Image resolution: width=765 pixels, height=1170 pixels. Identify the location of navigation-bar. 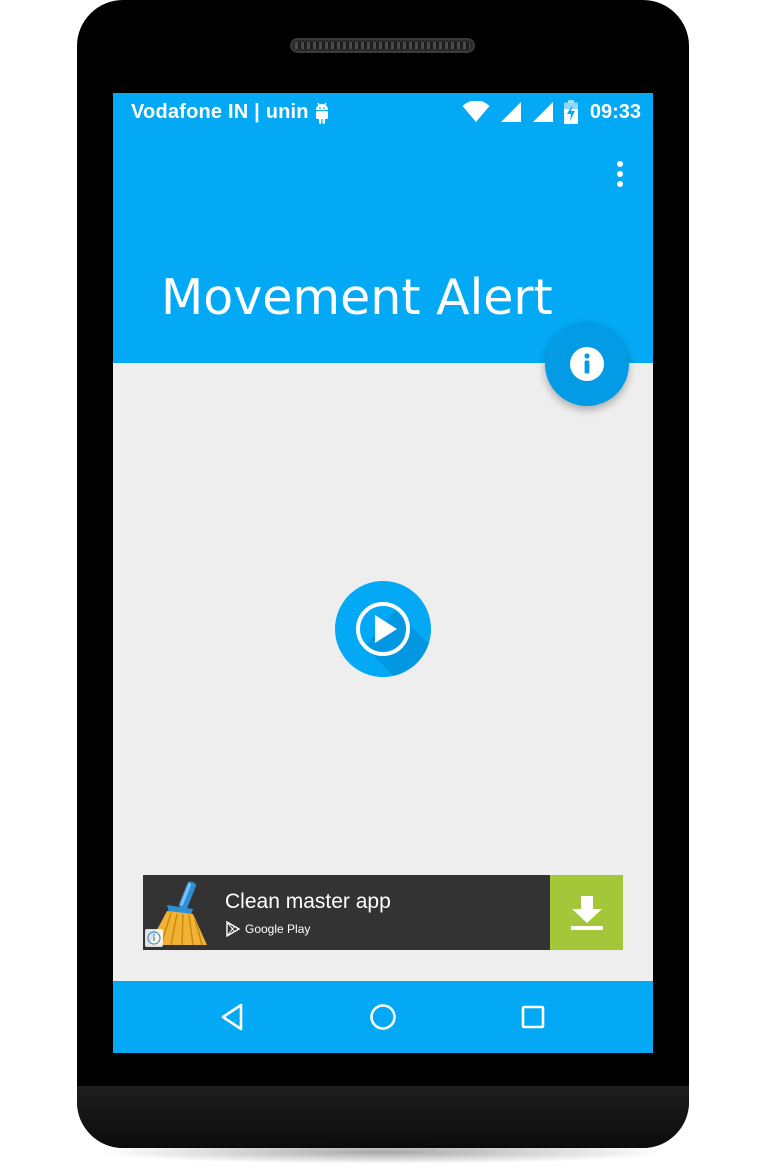
(383, 1017).